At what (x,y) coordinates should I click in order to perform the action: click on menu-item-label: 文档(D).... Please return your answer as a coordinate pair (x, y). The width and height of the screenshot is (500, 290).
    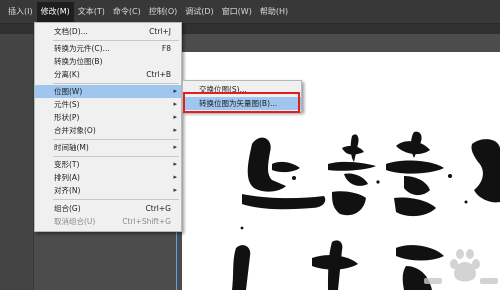
    Looking at the image, I should click on (71, 31).